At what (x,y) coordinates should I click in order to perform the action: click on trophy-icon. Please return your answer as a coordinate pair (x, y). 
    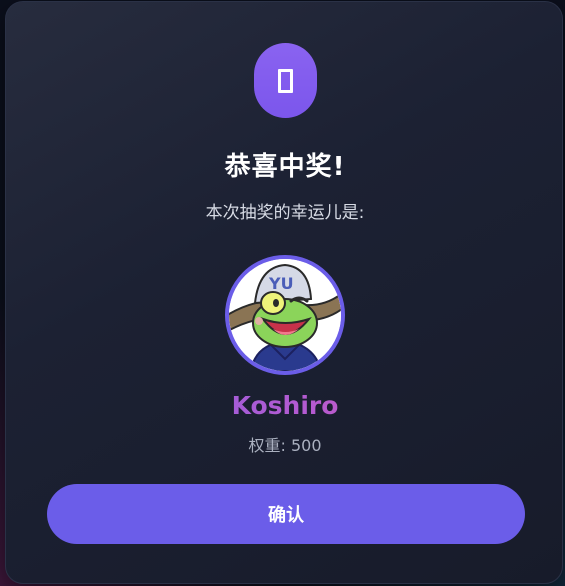
    Looking at the image, I should click on (285, 80).